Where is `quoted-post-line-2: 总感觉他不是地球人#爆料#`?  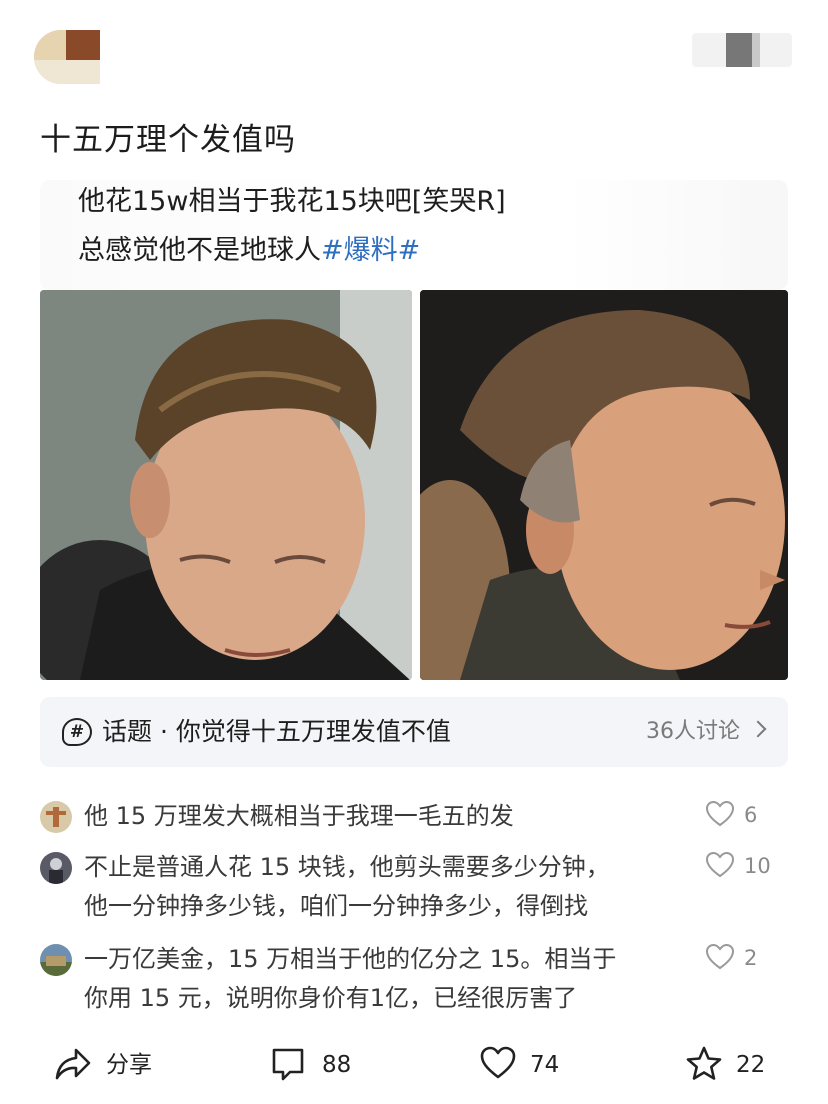 quoted-post-line-2: 总感觉他不是地球人#爆料# is located at coordinates (249, 251).